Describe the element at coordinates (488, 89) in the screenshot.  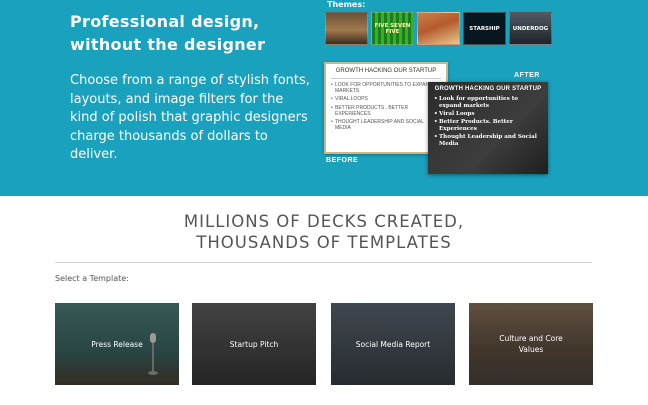
I see `after-slide-title: GROWTH HACKING OUR STARTUP` at that location.